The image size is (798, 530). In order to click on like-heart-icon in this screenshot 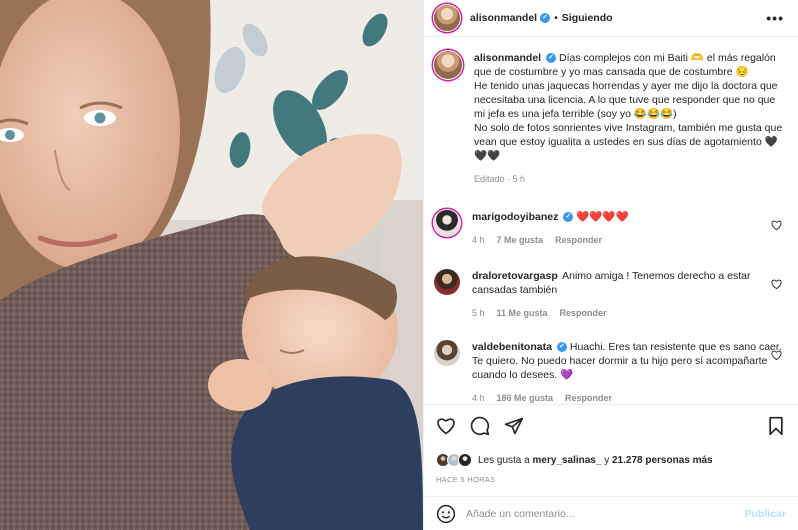, I will do `click(446, 426)`.